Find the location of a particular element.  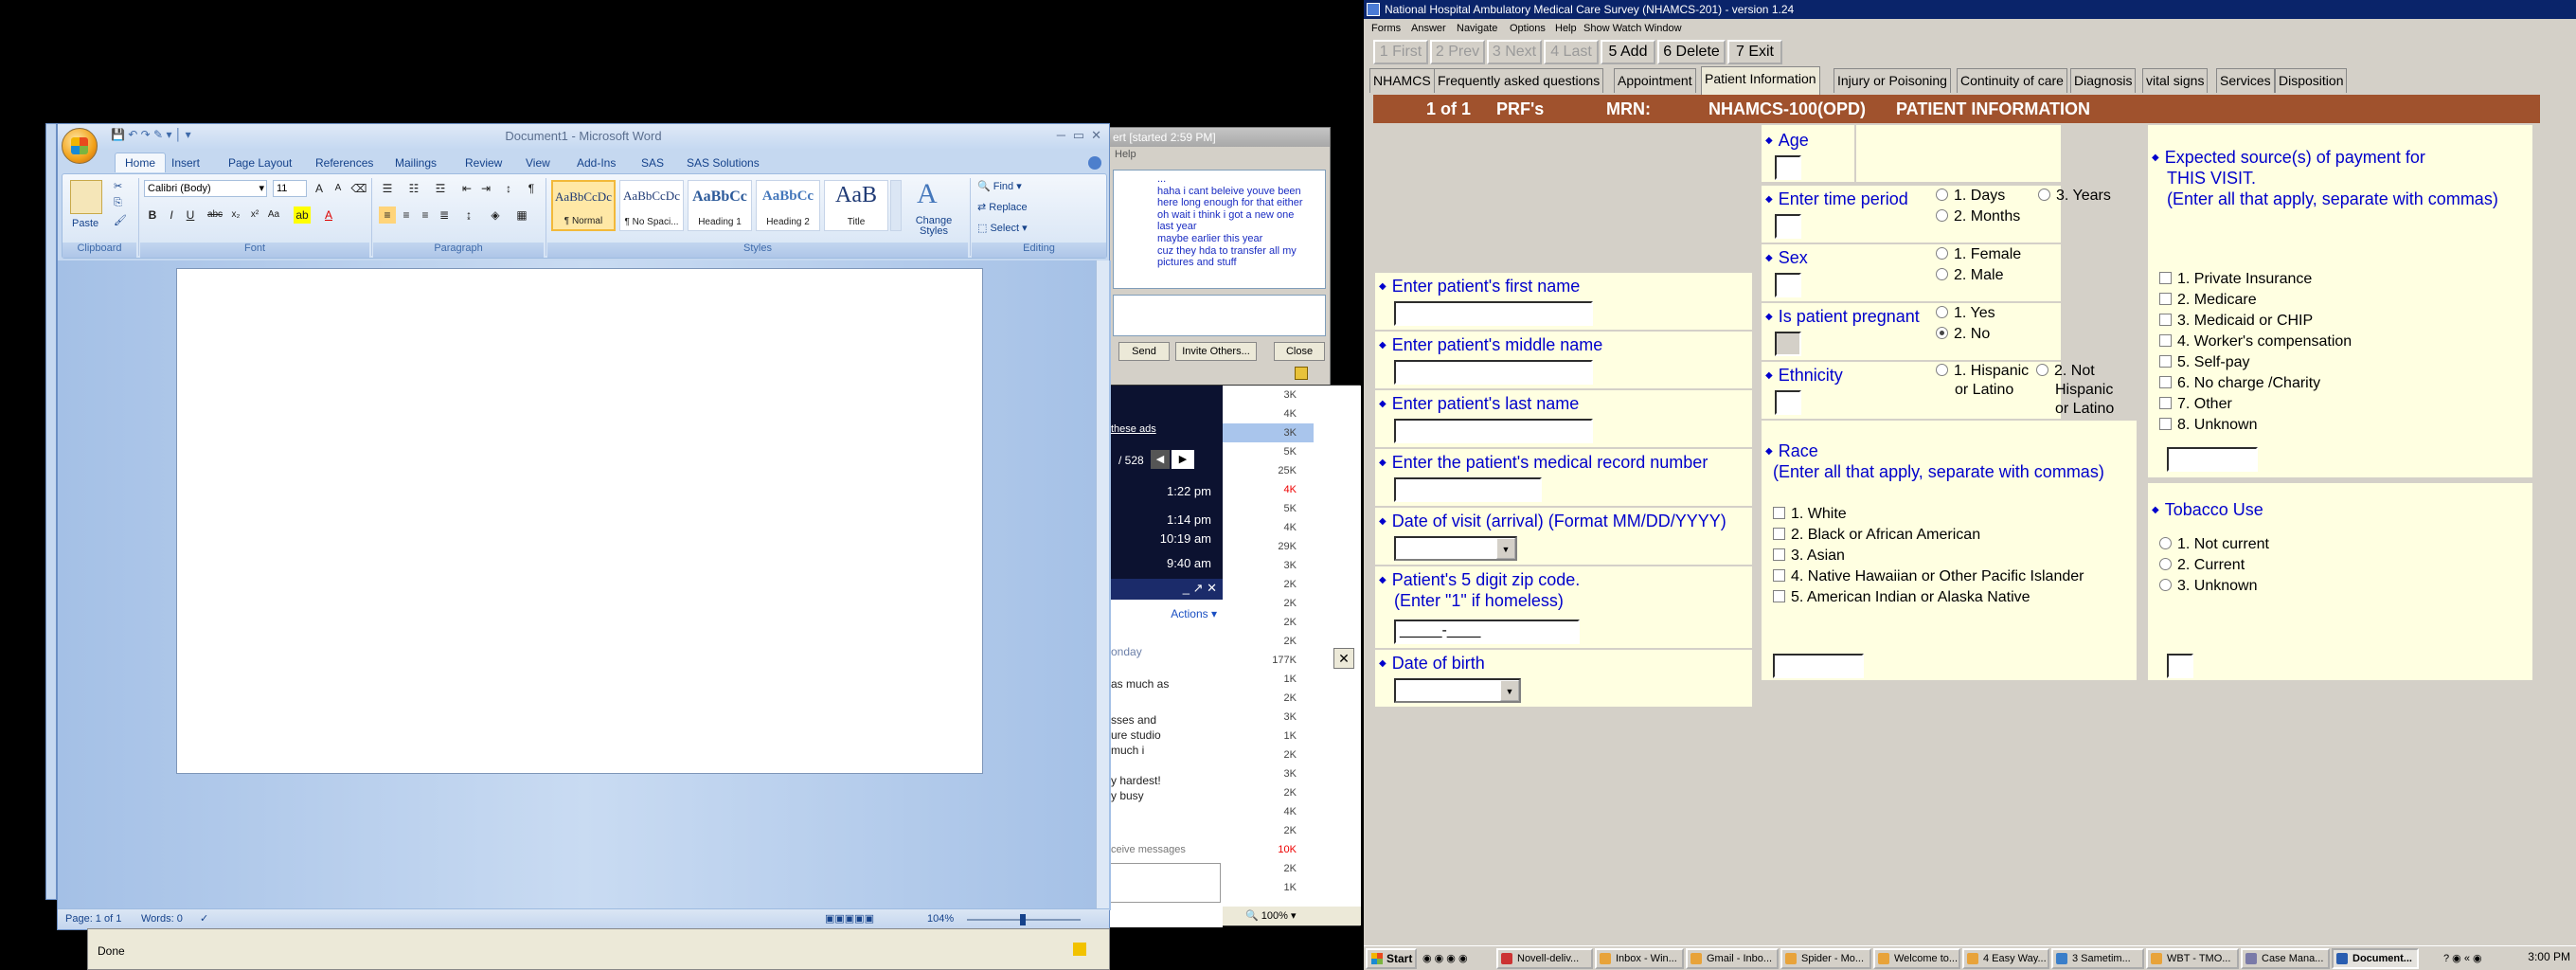

mail-ads-link: these ads is located at coordinates (1133, 429).